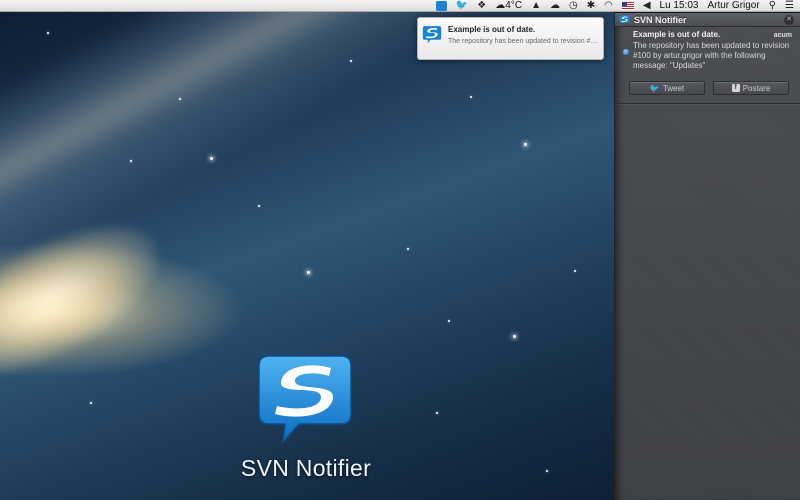 This screenshot has height=500, width=800. Describe the element at coordinates (782, 35) in the screenshot. I see `notification-time: acum` at that location.